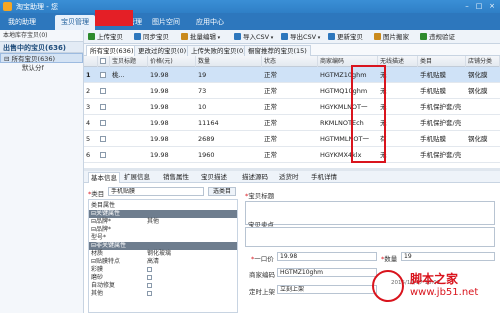 This screenshot has height=313, width=500. Describe the element at coordinates (105, 37) in the screenshot. I see `upload-items-button: 上传宝贝` at that location.